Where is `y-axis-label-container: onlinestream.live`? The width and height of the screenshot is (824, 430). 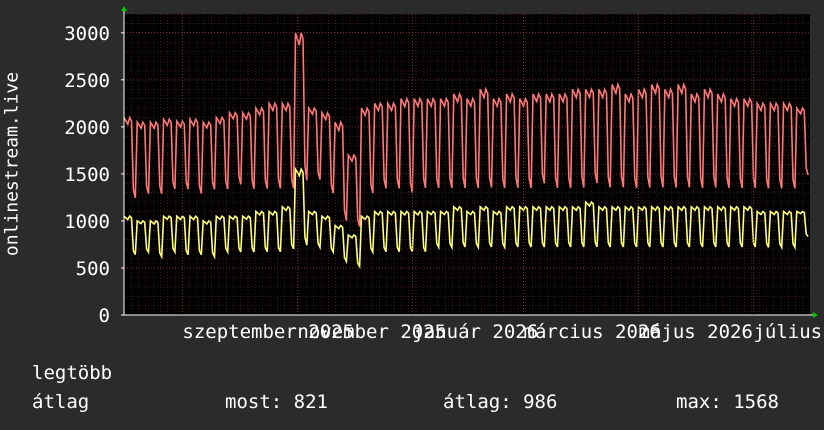
y-axis-label-container: onlinestream.live is located at coordinates (12, 165).